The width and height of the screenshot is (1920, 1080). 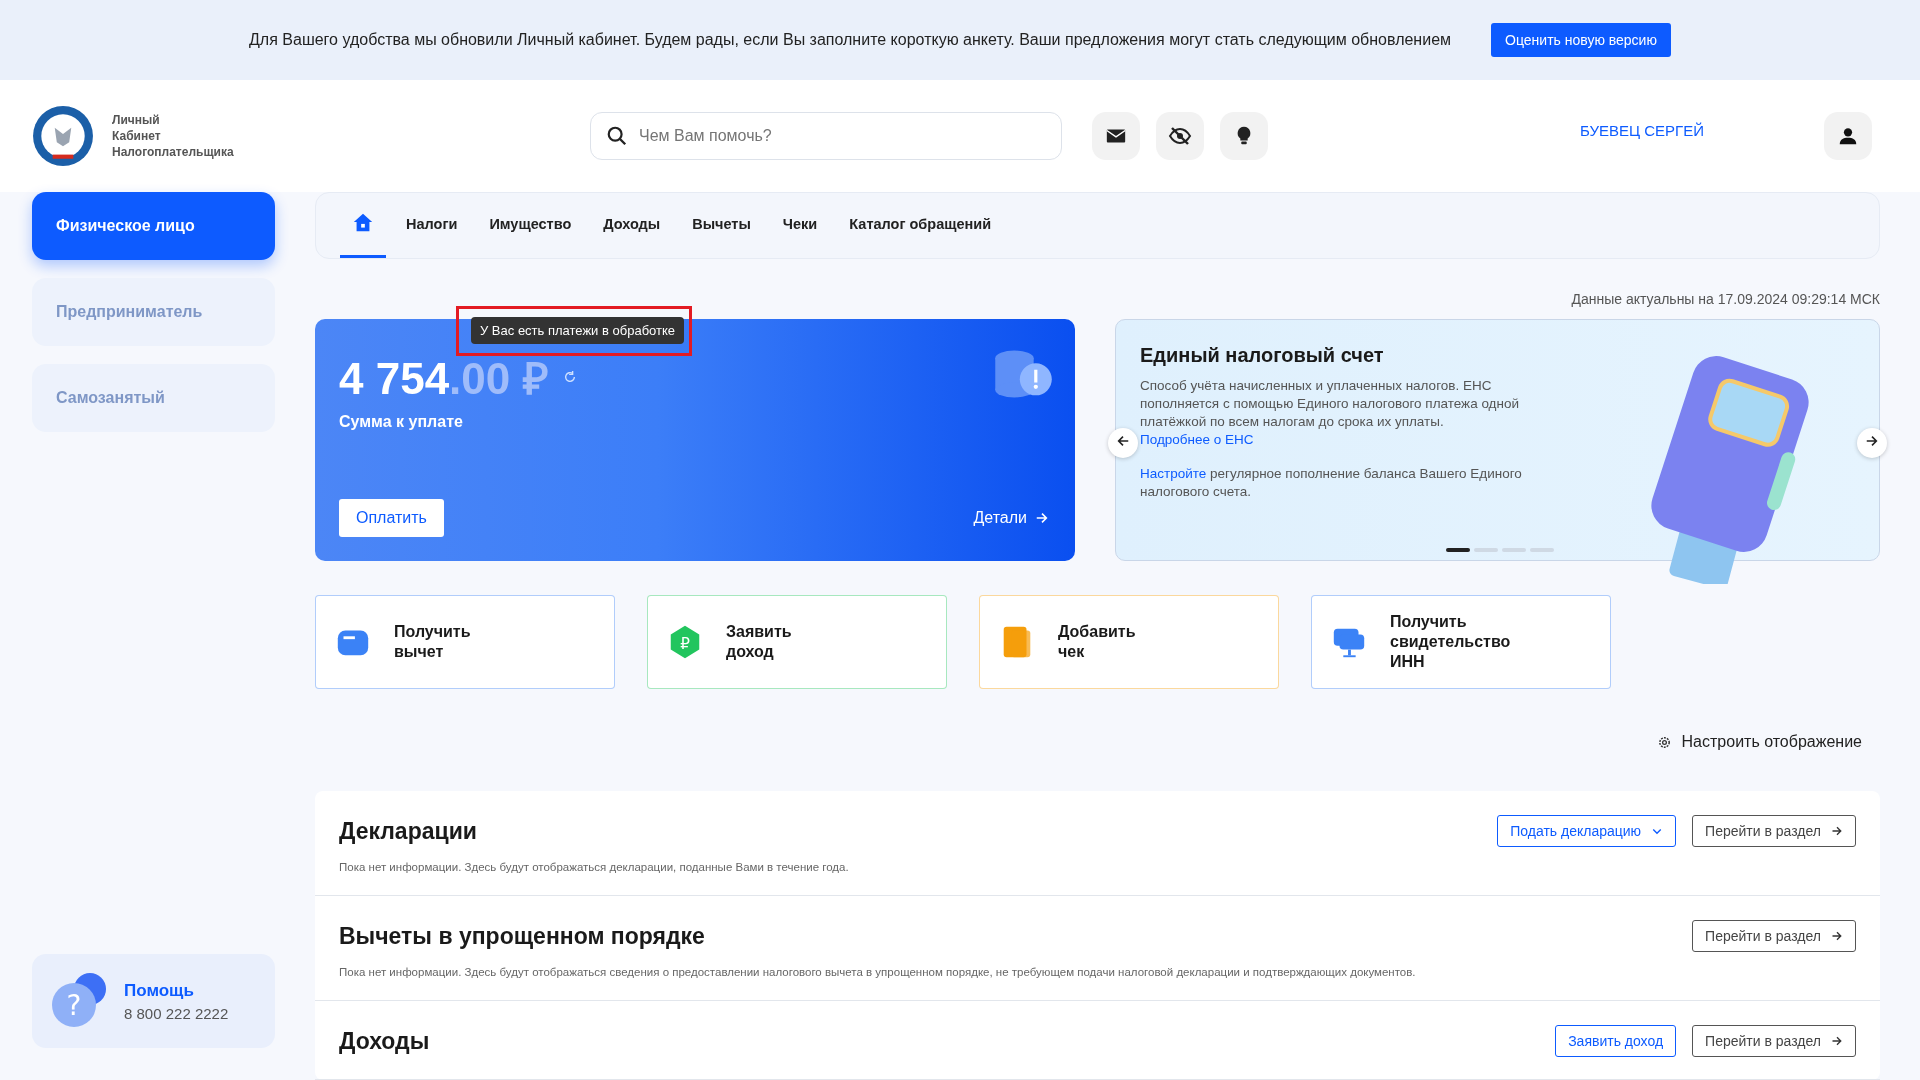 I want to click on user-type-tab: Физическое лицо, so click(x=153, y=226).